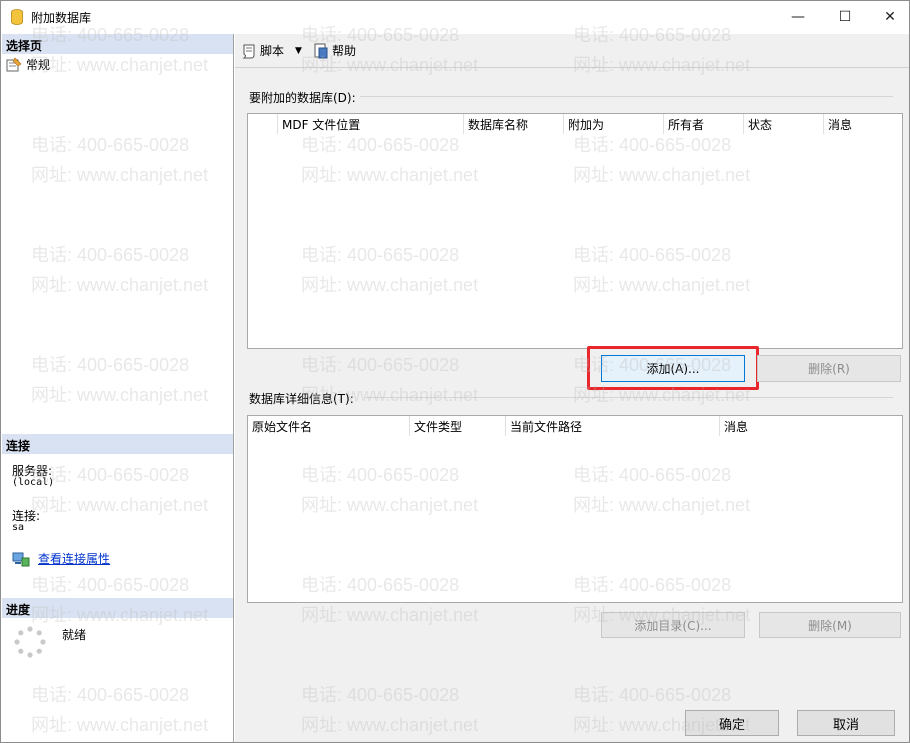 The height and width of the screenshot is (743, 910). I want to click on page-item-general: 常规, so click(28, 64).